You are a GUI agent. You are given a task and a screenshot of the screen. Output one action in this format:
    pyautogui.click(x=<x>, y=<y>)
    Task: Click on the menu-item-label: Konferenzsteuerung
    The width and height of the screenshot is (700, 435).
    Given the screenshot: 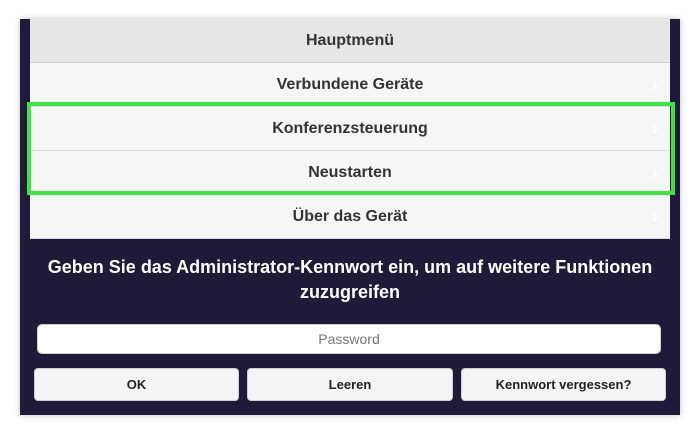 What is the action you would take?
    pyautogui.click(x=350, y=128)
    